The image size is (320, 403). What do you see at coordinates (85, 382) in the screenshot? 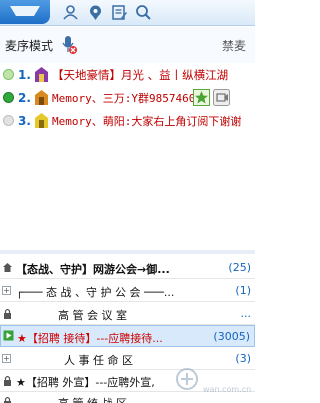
I see `channel-name: ★【招聘 外宣】---应聘外宣,` at bounding box center [85, 382].